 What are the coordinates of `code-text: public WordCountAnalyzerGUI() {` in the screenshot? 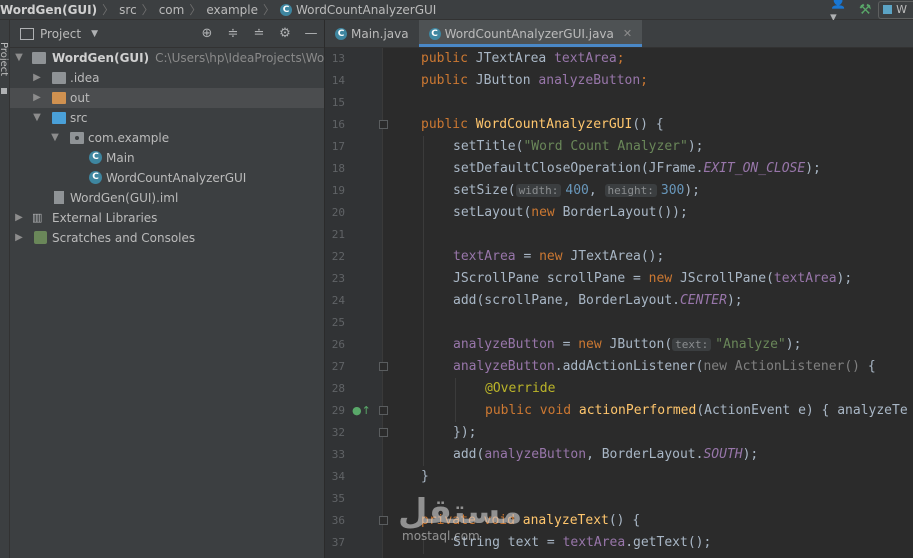 It's located at (542, 125).